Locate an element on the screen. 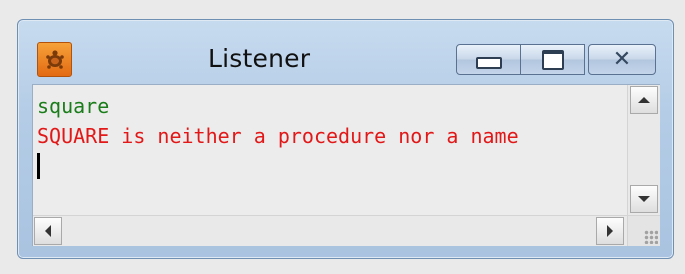 The width and height of the screenshot is (685, 274). scroll-left-button is located at coordinates (48, 231).